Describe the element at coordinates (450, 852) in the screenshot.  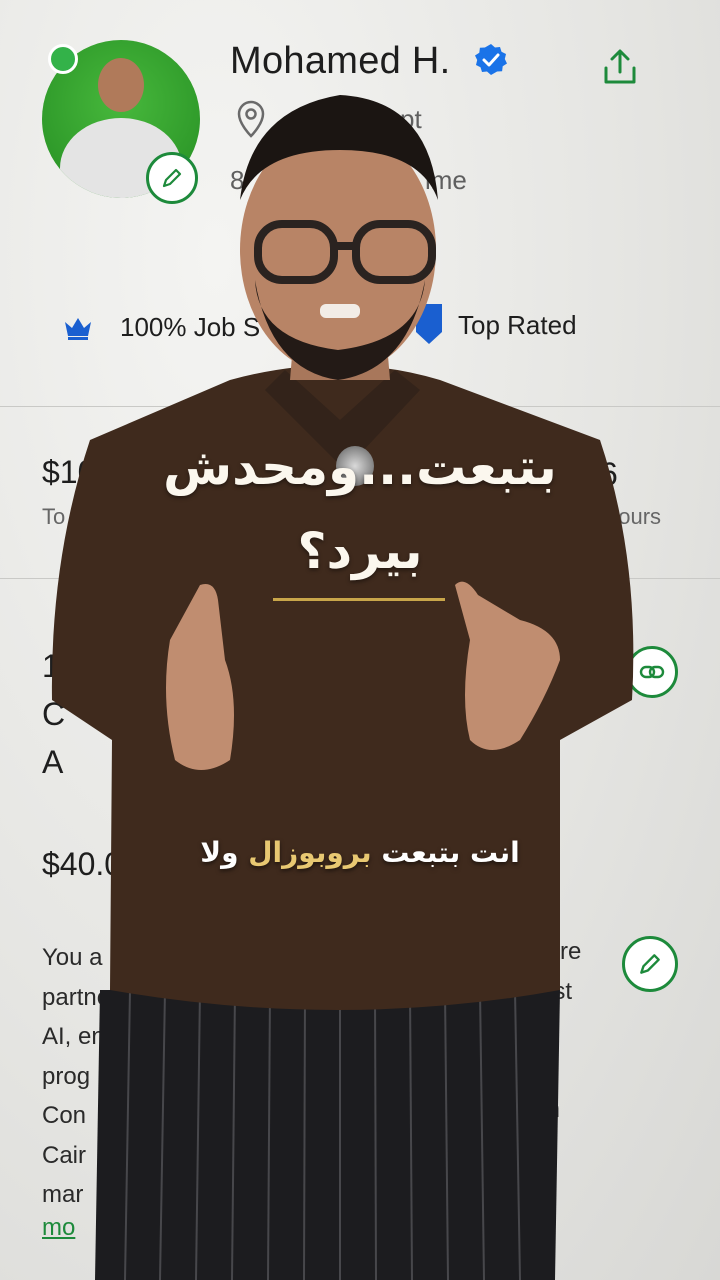
I see `subtitle-text: انت بتبعت` at that location.